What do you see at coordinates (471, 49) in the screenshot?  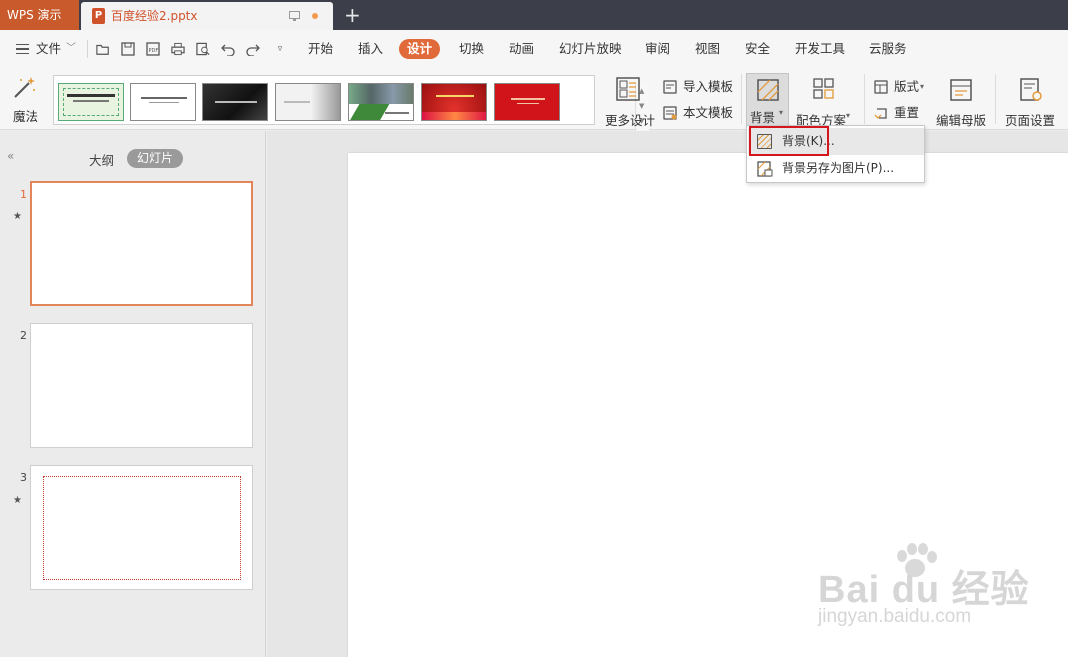 I see `tab-transition: 切换` at bounding box center [471, 49].